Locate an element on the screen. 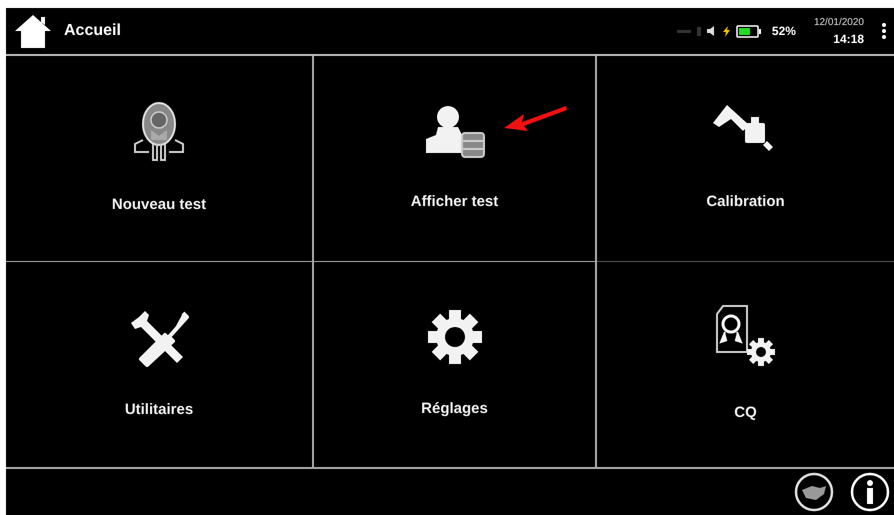 The height and width of the screenshot is (515, 894). page-title: Accueil is located at coordinates (92, 31).